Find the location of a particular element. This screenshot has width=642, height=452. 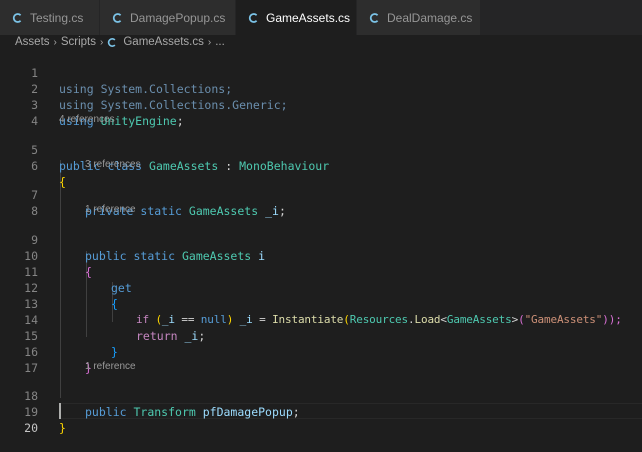

code-line: 2 using System.Collections.Generic; is located at coordinates (321, 88).